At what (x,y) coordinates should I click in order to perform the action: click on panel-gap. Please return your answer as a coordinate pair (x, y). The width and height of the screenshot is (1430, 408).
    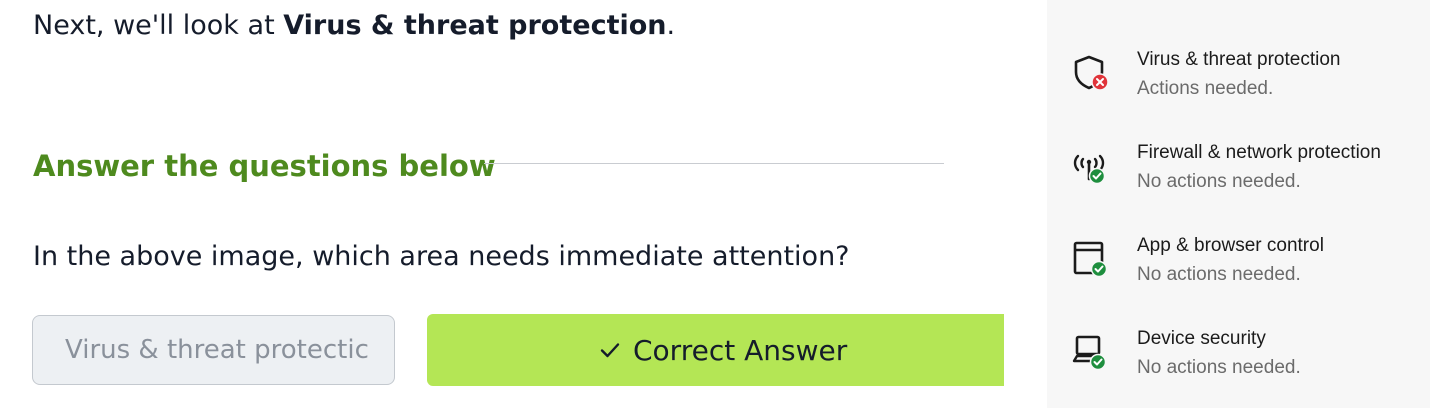
    Looking at the image, I should click on (1025, 204).